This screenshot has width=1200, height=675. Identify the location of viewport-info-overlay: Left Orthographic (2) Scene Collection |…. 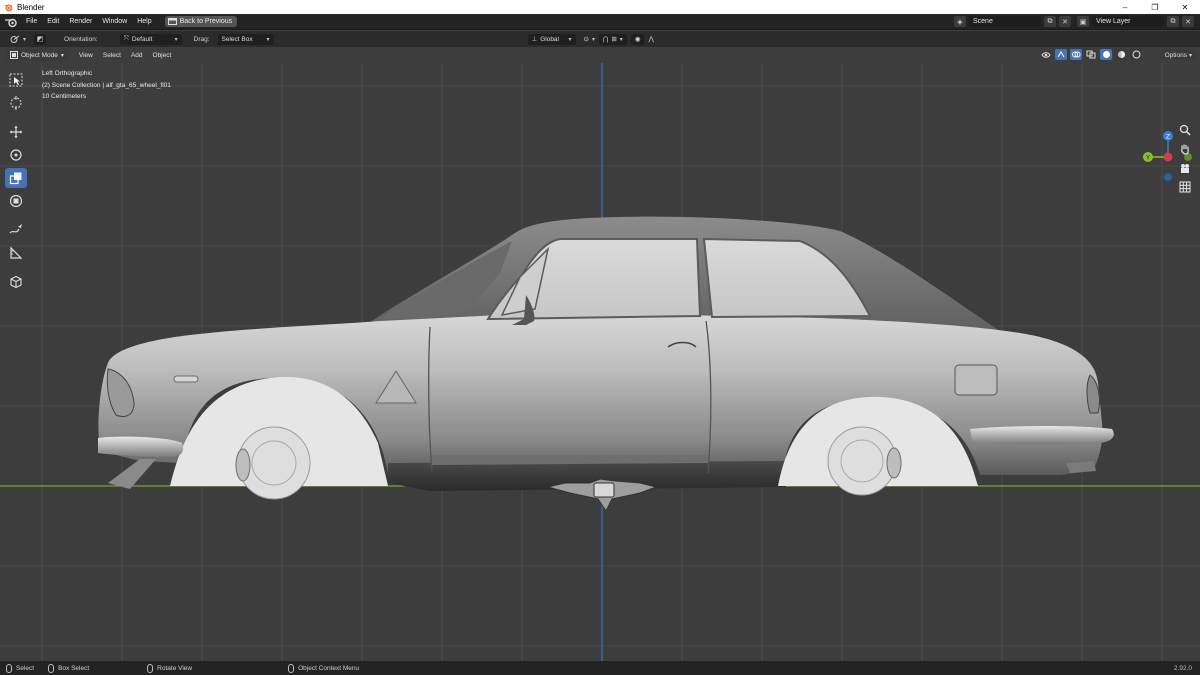
(106, 85).